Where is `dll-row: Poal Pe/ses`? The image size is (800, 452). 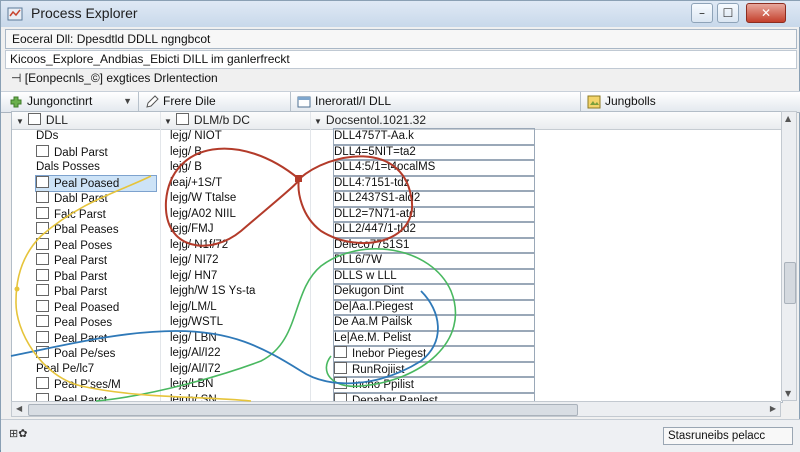
dll-row: Poal Pe/ses is located at coordinates (96, 354).